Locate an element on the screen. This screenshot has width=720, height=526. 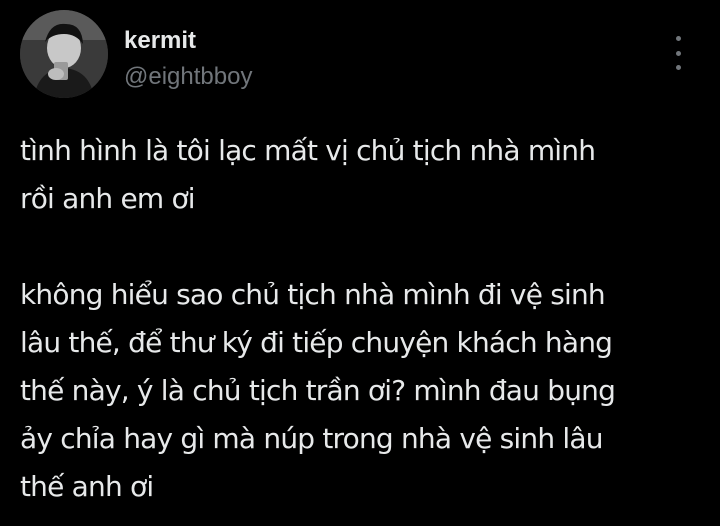
more-options-icon is located at coordinates (678, 53).